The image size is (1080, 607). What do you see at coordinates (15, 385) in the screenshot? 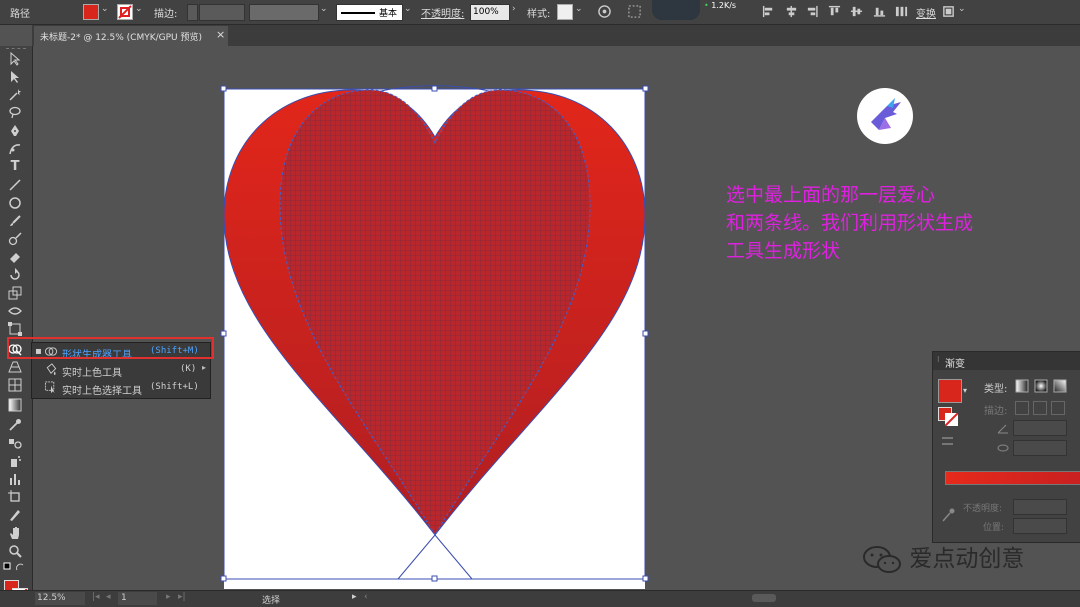
I see `mesh-tool-icon` at bounding box center [15, 385].